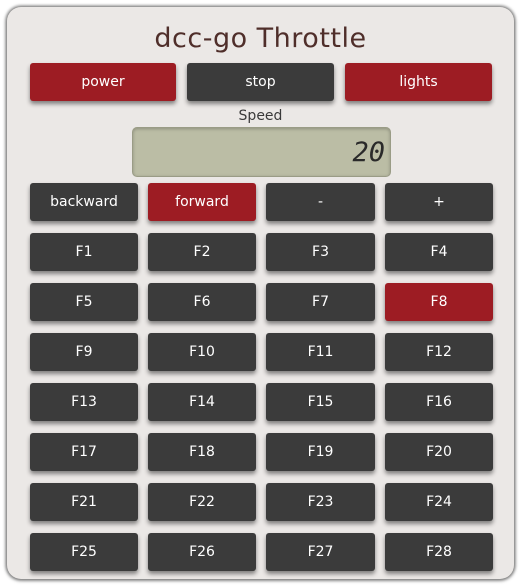 The image size is (523, 587). What do you see at coordinates (84, 402) in the screenshot?
I see `function-button-f13: F13` at bounding box center [84, 402].